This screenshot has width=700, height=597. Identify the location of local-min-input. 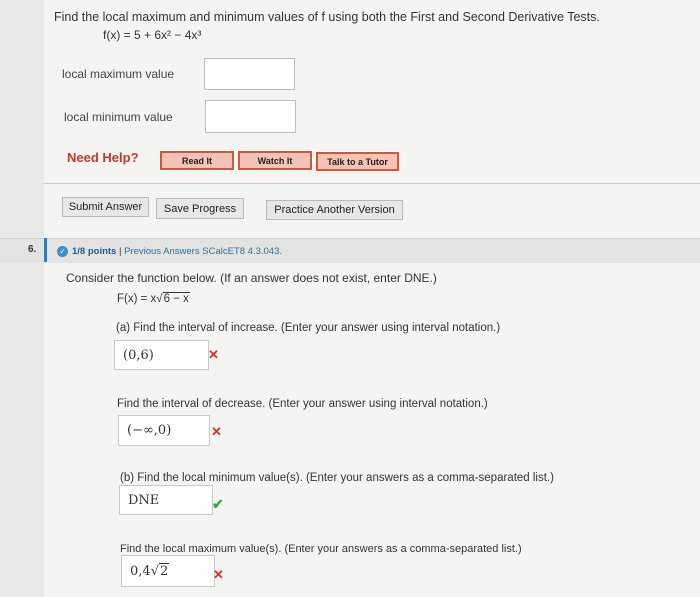
(250, 116).